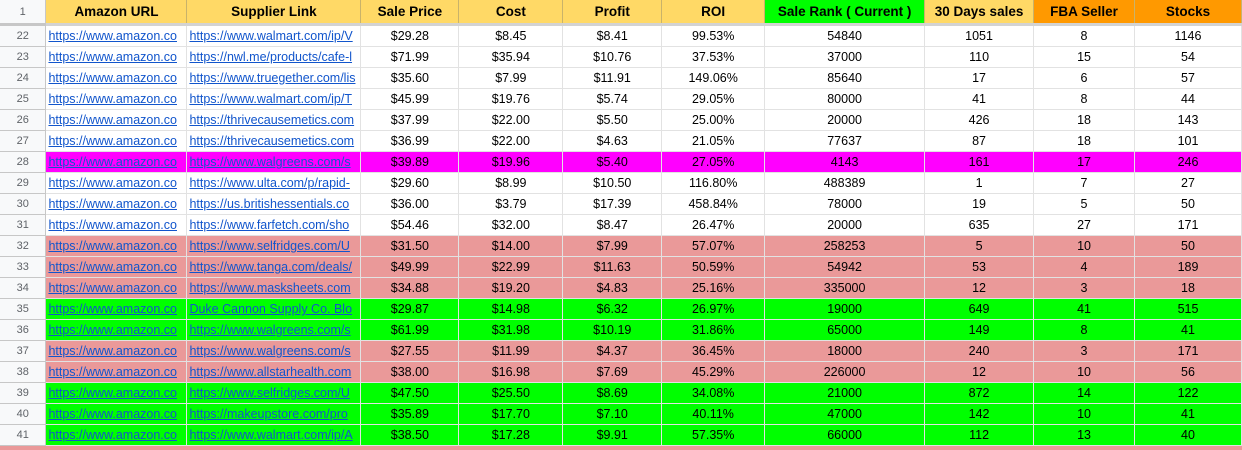  Describe the element at coordinates (1188, 288) in the screenshot. I see `stocks-cell: 18` at that location.